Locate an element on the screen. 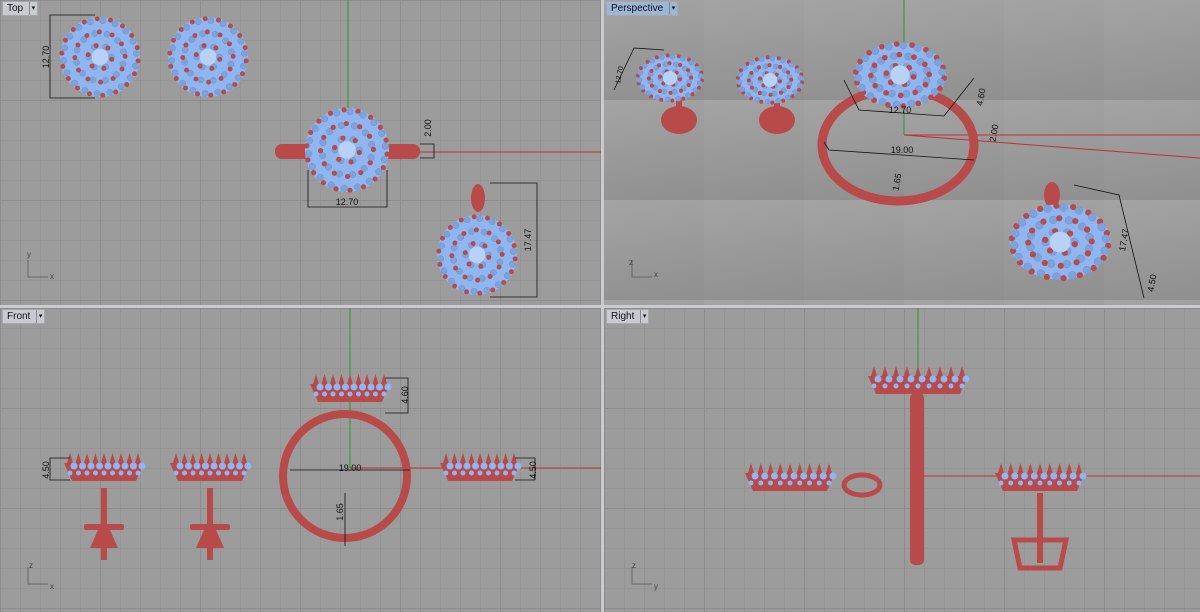 The height and width of the screenshot is (612, 1200). viewport-tab-right: Right ▾ is located at coordinates (628, 316).